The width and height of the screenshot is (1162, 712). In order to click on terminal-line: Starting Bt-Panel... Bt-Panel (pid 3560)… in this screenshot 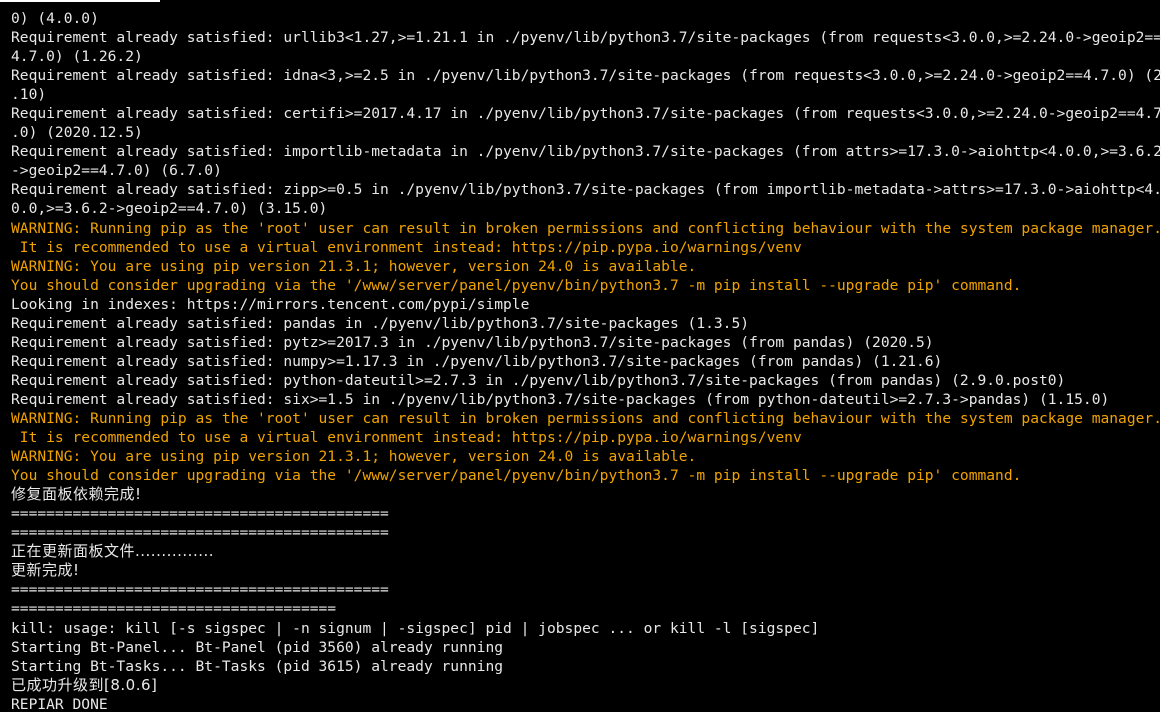, I will do `click(257, 647)`.